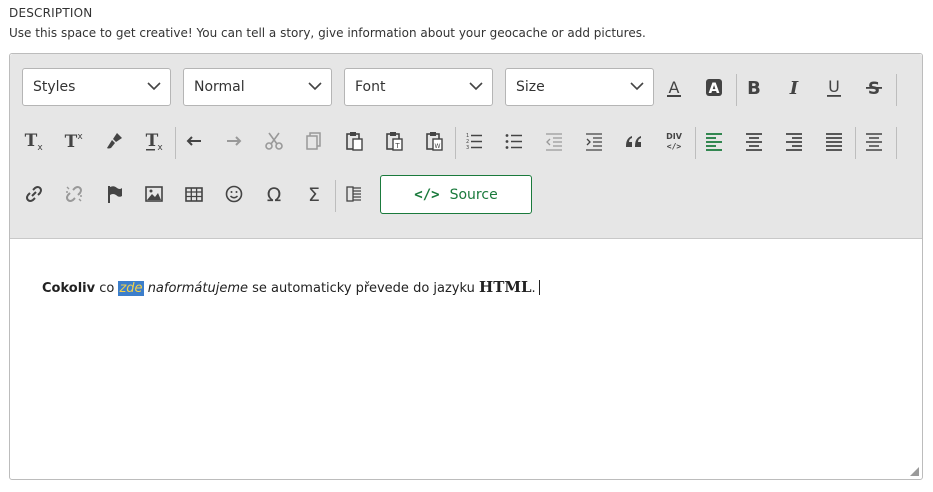  Describe the element at coordinates (427, 194) in the screenshot. I see `code-icon: </>` at that location.